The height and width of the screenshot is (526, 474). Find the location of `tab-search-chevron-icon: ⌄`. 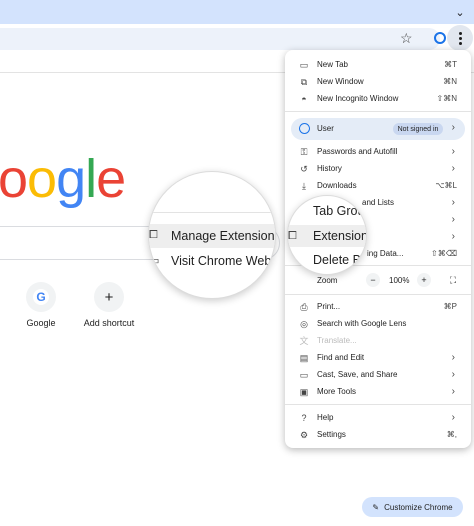

tab-search-chevron-icon: ⌄ is located at coordinates (460, 12).